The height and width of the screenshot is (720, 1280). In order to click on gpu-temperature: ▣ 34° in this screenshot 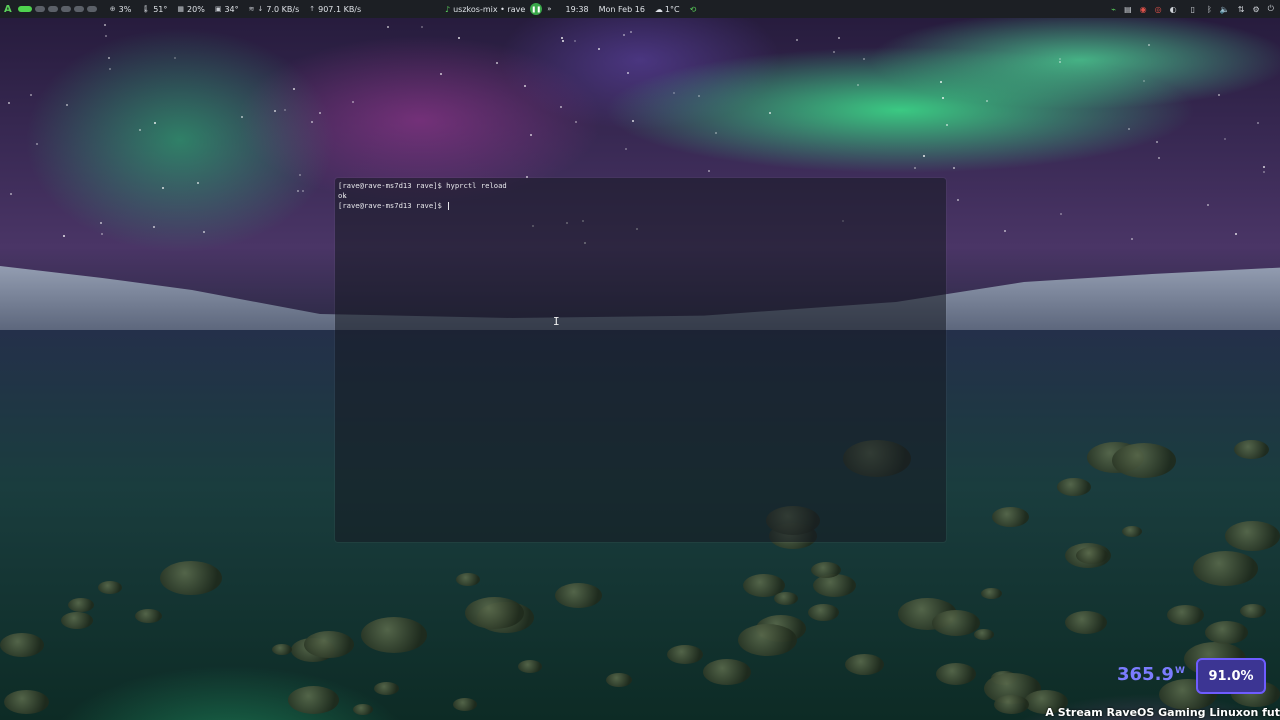, I will do `click(227, 9)`.